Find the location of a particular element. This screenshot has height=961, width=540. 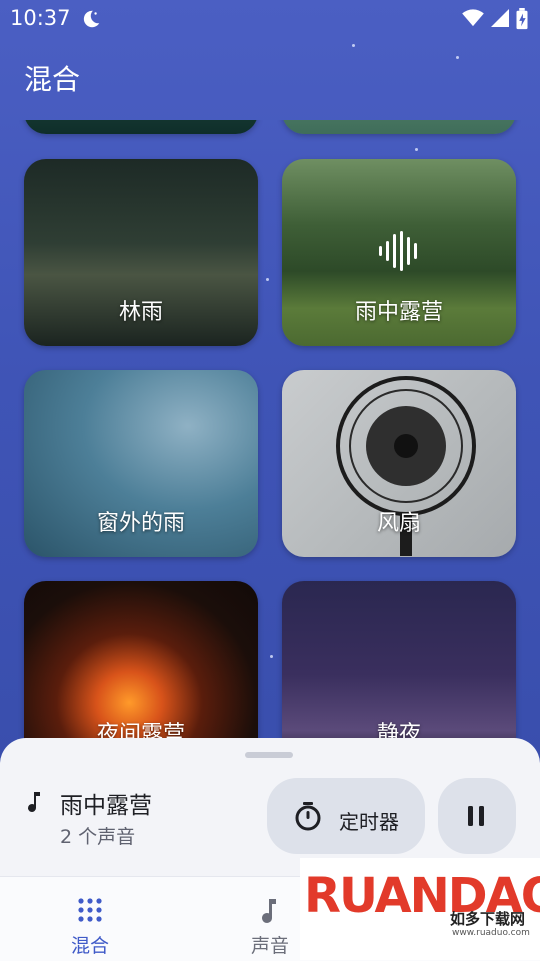

sound-card-forest-rain: 林雨 is located at coordinates (141, 252).